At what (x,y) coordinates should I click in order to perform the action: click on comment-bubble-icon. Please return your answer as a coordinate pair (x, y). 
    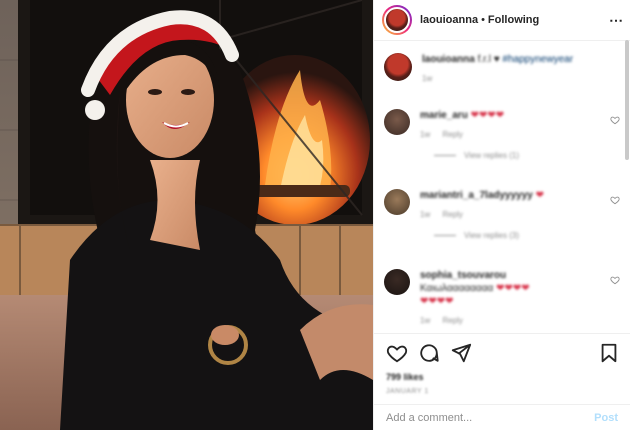
    Looking at the image, I should click on (429, 353).